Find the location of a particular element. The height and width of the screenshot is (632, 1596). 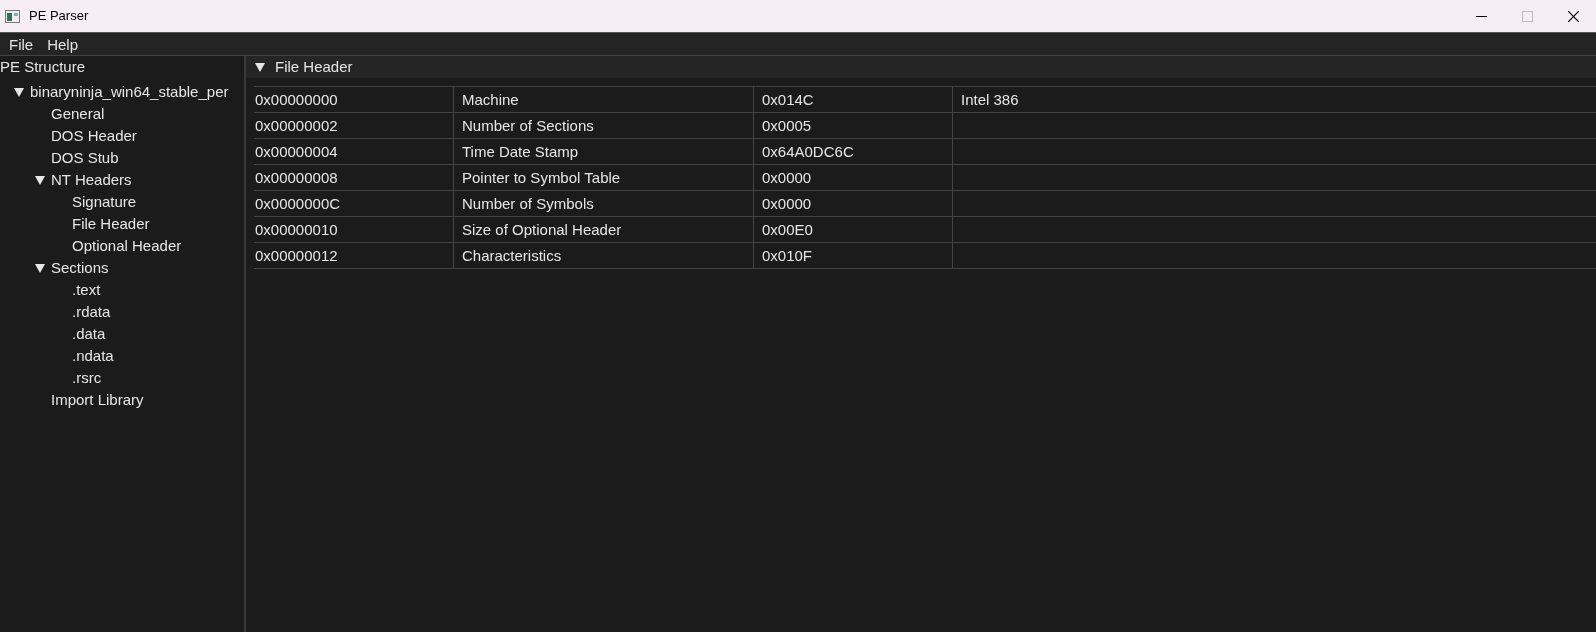

table-cell: 0x00000004 is located at coordinates (296, 151).